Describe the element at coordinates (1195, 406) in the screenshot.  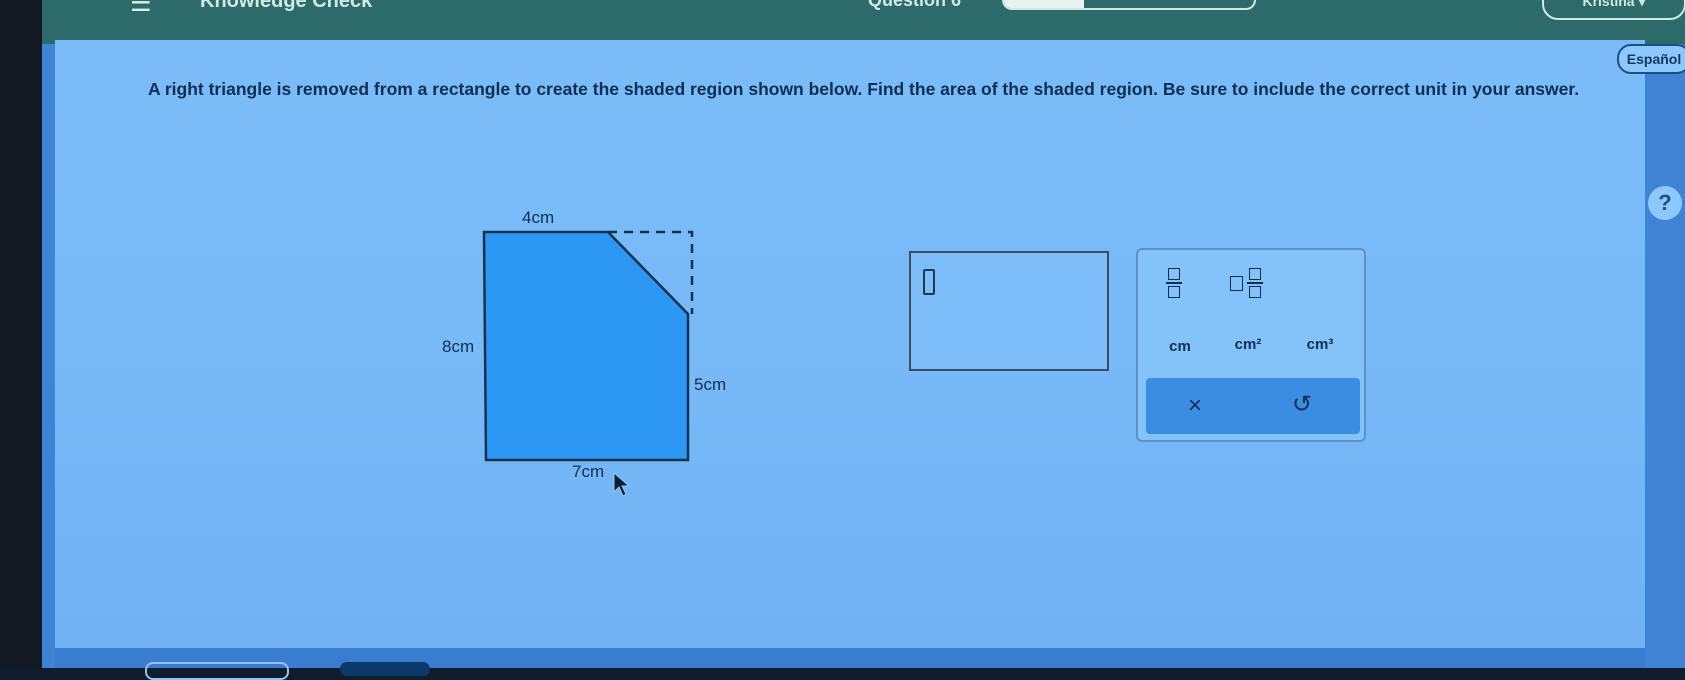
I see `clear-button: ×` at that location.